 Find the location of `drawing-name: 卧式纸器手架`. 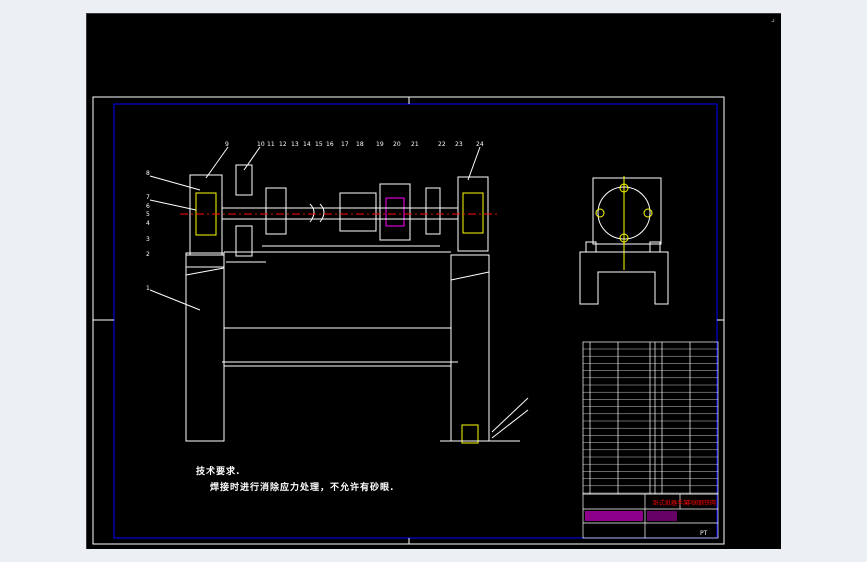

drawing-name: 卧式纸器手架 is located at coordinates (671, 503).